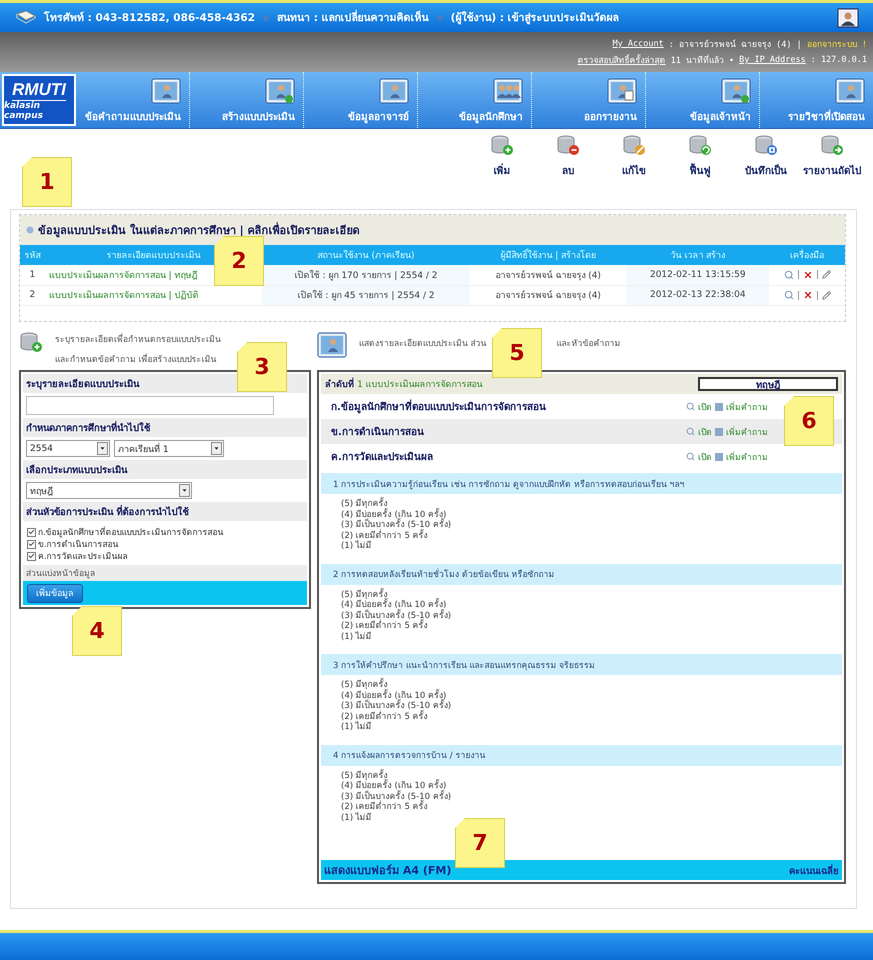 Image resolution: width=873 pixels, height=960 pixels. Describe the element at coordinates (55, 593) in the screenshot. I see `add-button: เพิ่มข้อมูล` at that location.